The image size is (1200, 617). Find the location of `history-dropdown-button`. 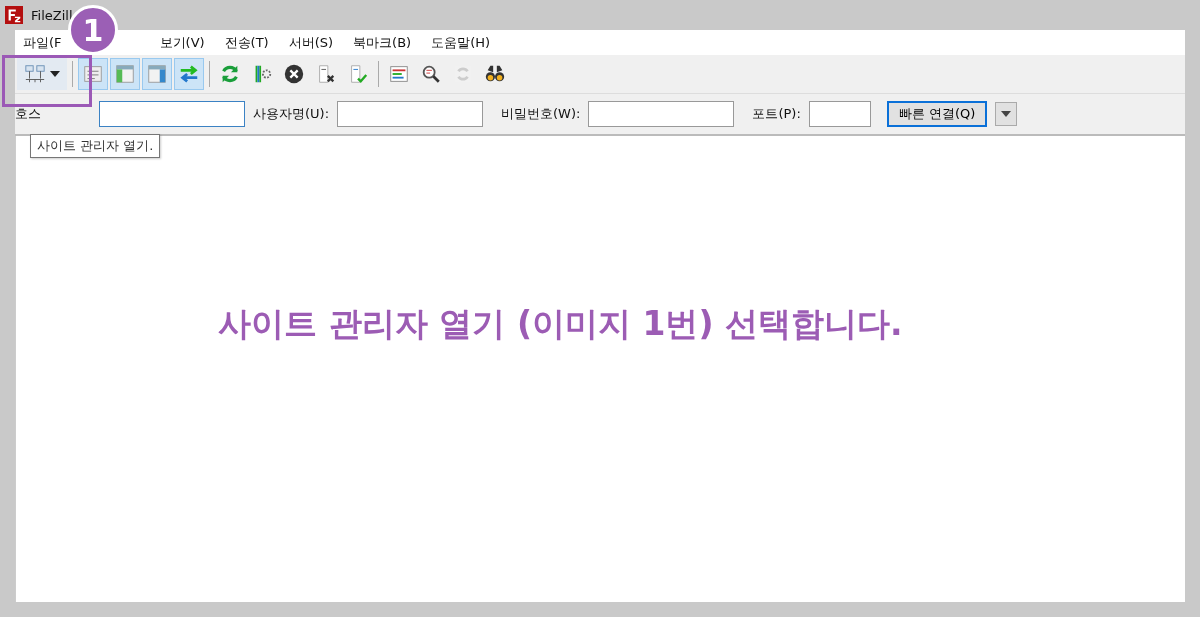

history-dropdown-button is located at coordinates (1006, 114).